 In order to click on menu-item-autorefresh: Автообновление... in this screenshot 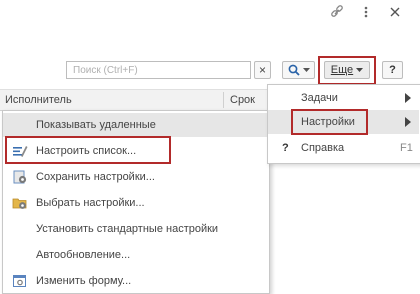, I will do `click(135, 255)`.